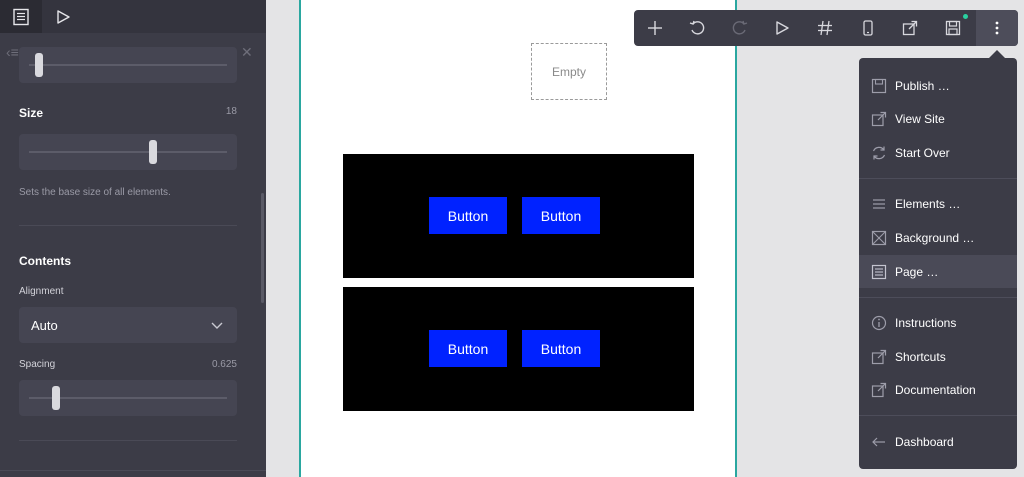 This screenshot has height=477, width=1024. What do you see at coordinates (247, 52) in the screenshot?
I see `close-icon: ✕` at bounding box center [247, 52].